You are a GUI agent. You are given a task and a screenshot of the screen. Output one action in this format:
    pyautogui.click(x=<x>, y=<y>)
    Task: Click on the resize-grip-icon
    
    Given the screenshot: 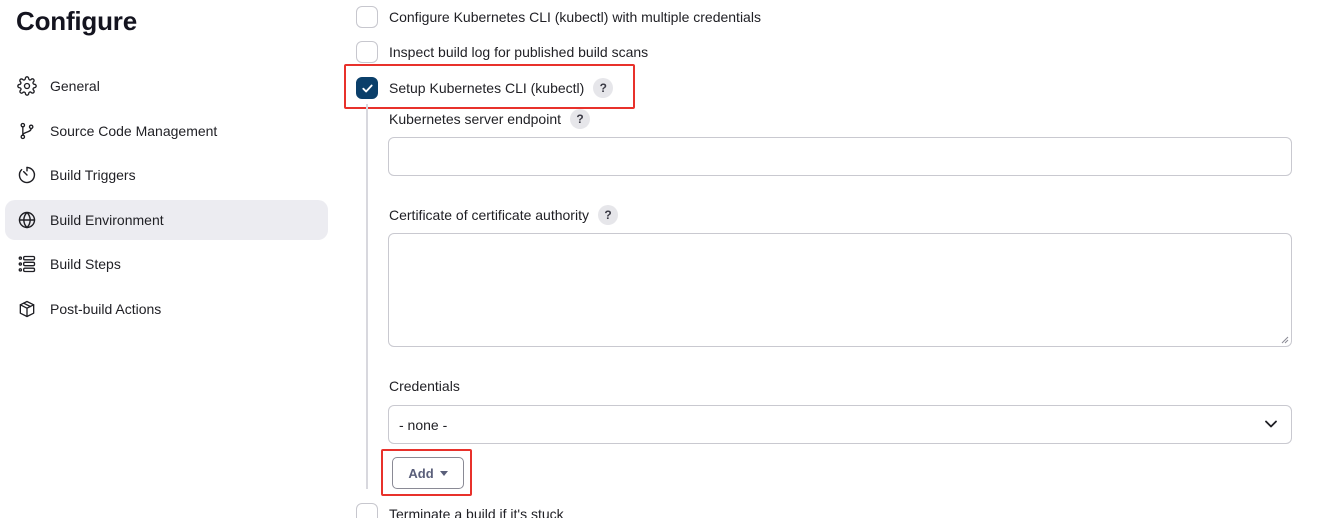 What is the action you would take?
    pyautogui.click(x=1284, y=339)
    